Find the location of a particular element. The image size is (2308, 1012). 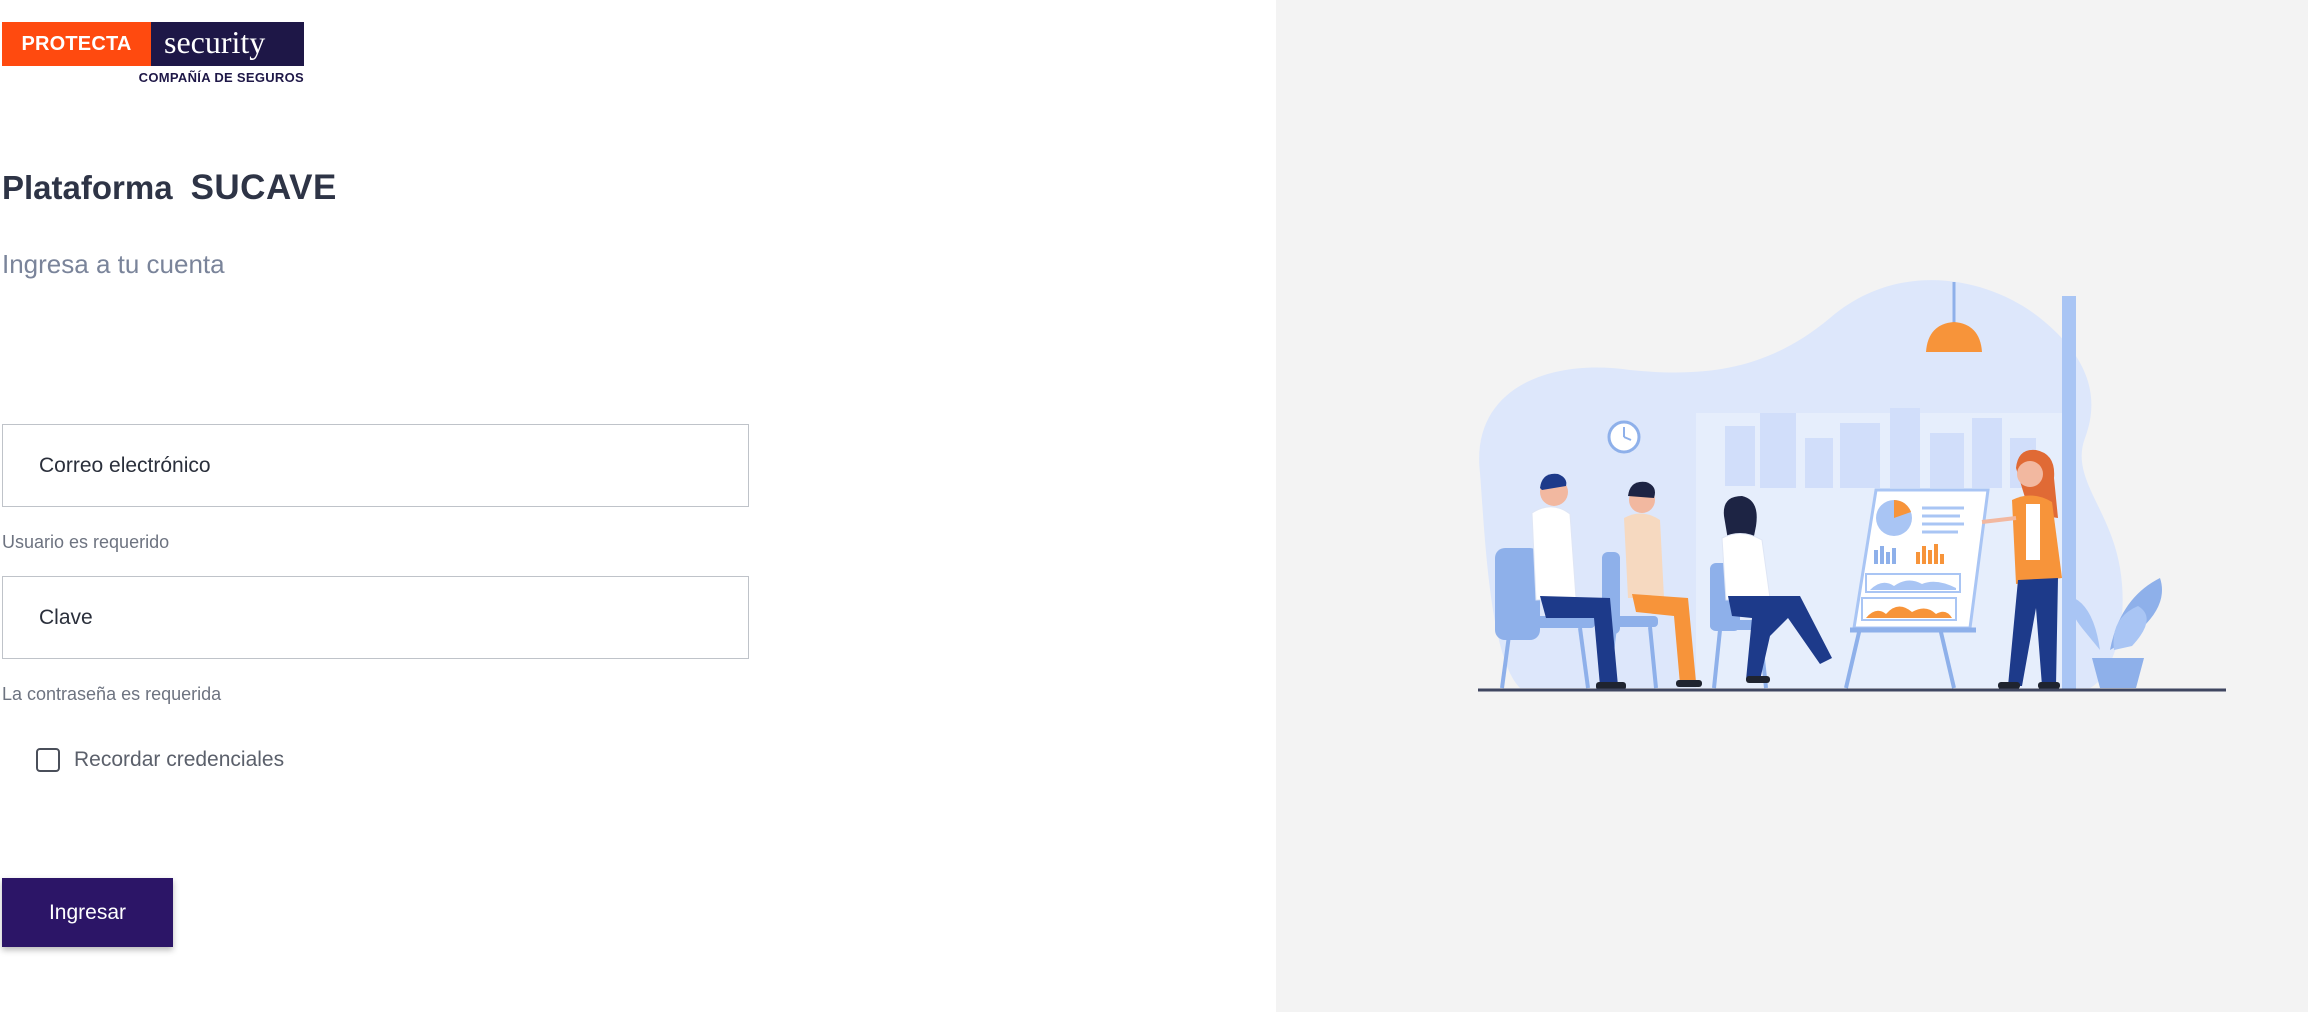

password-helper-text: La contraseña es requerida is located at coordinates (112, 694).